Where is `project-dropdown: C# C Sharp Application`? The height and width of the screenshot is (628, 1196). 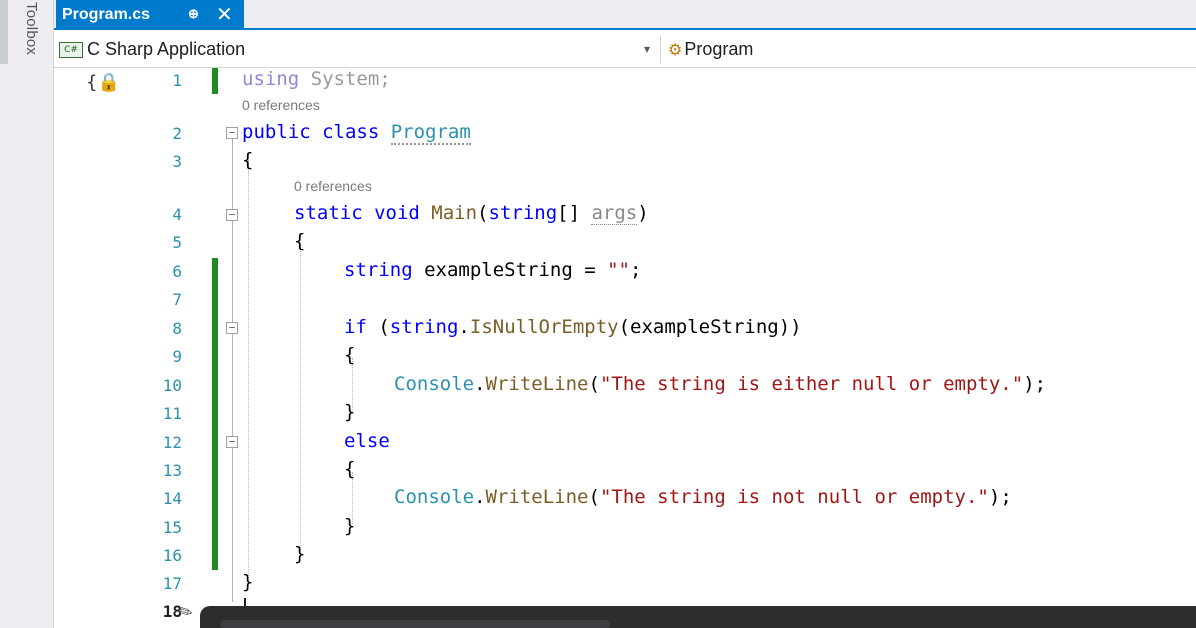 project-dropdown: C# C Sharp Application is located at coordinates (358, 49).